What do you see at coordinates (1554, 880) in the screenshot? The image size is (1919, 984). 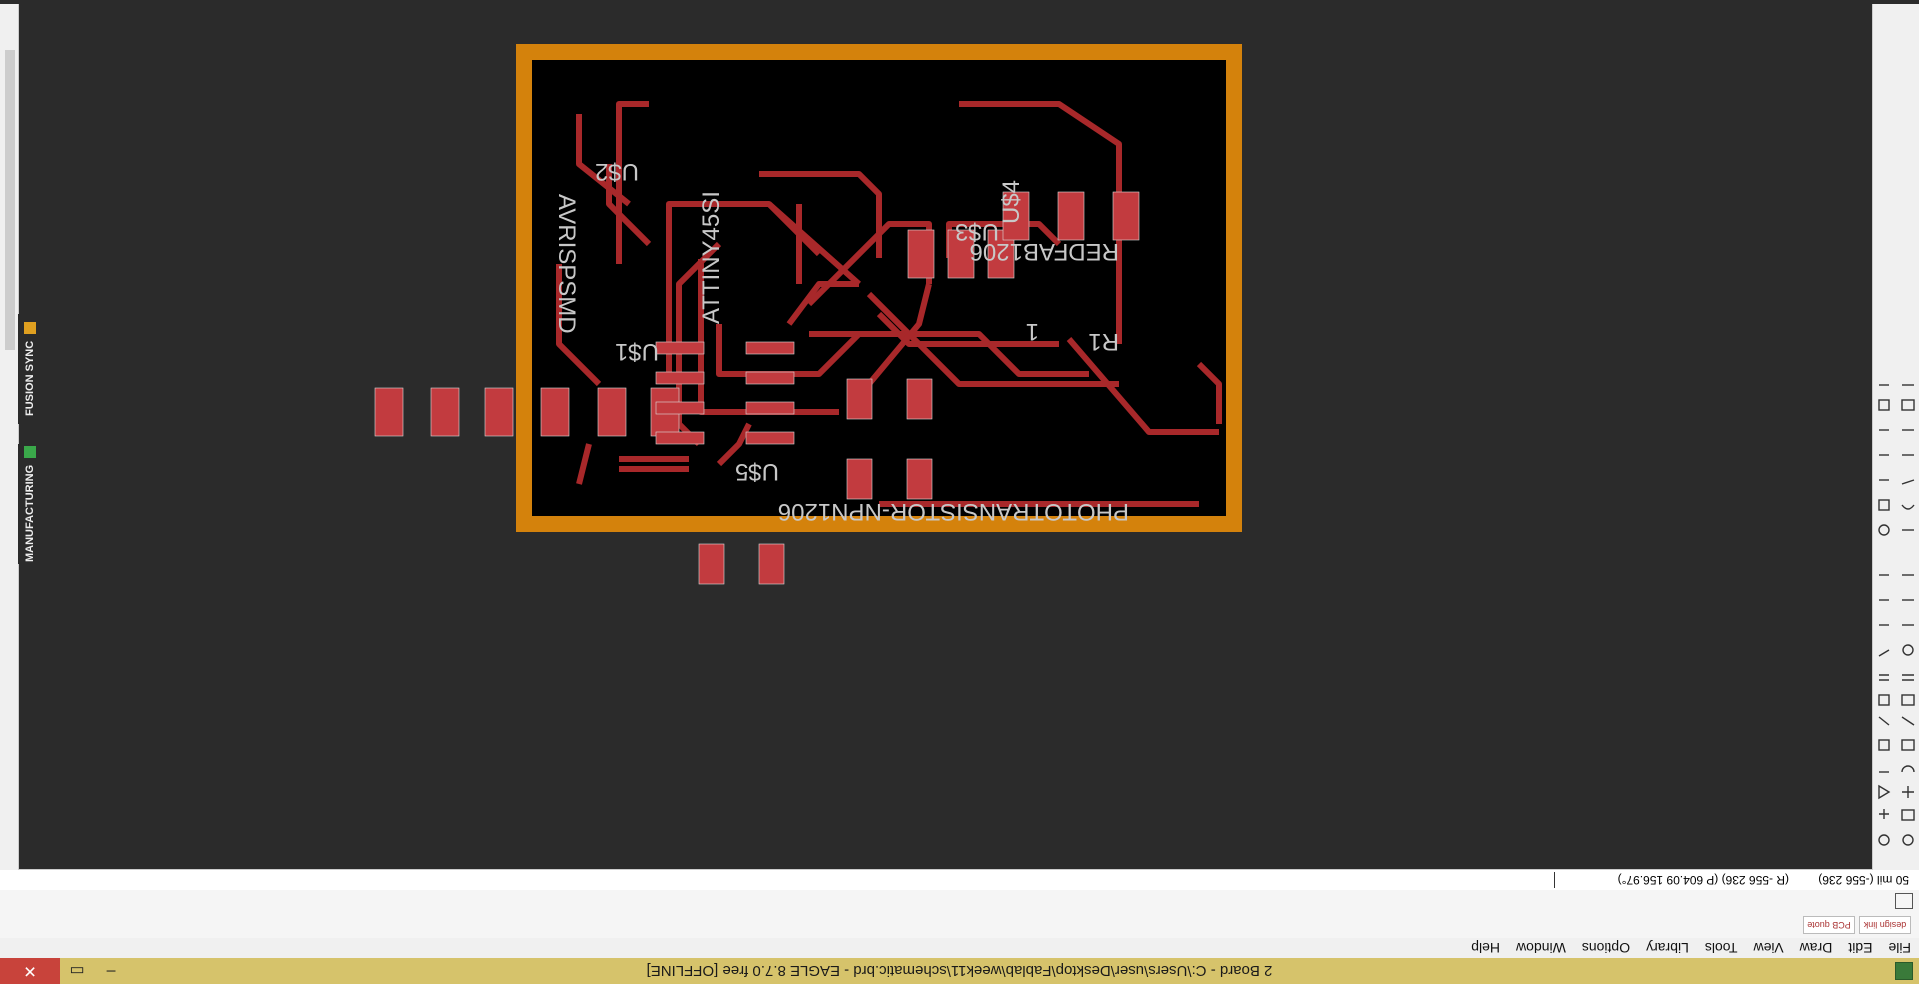 I see `command-separator` at bounding box center [1554, 880].